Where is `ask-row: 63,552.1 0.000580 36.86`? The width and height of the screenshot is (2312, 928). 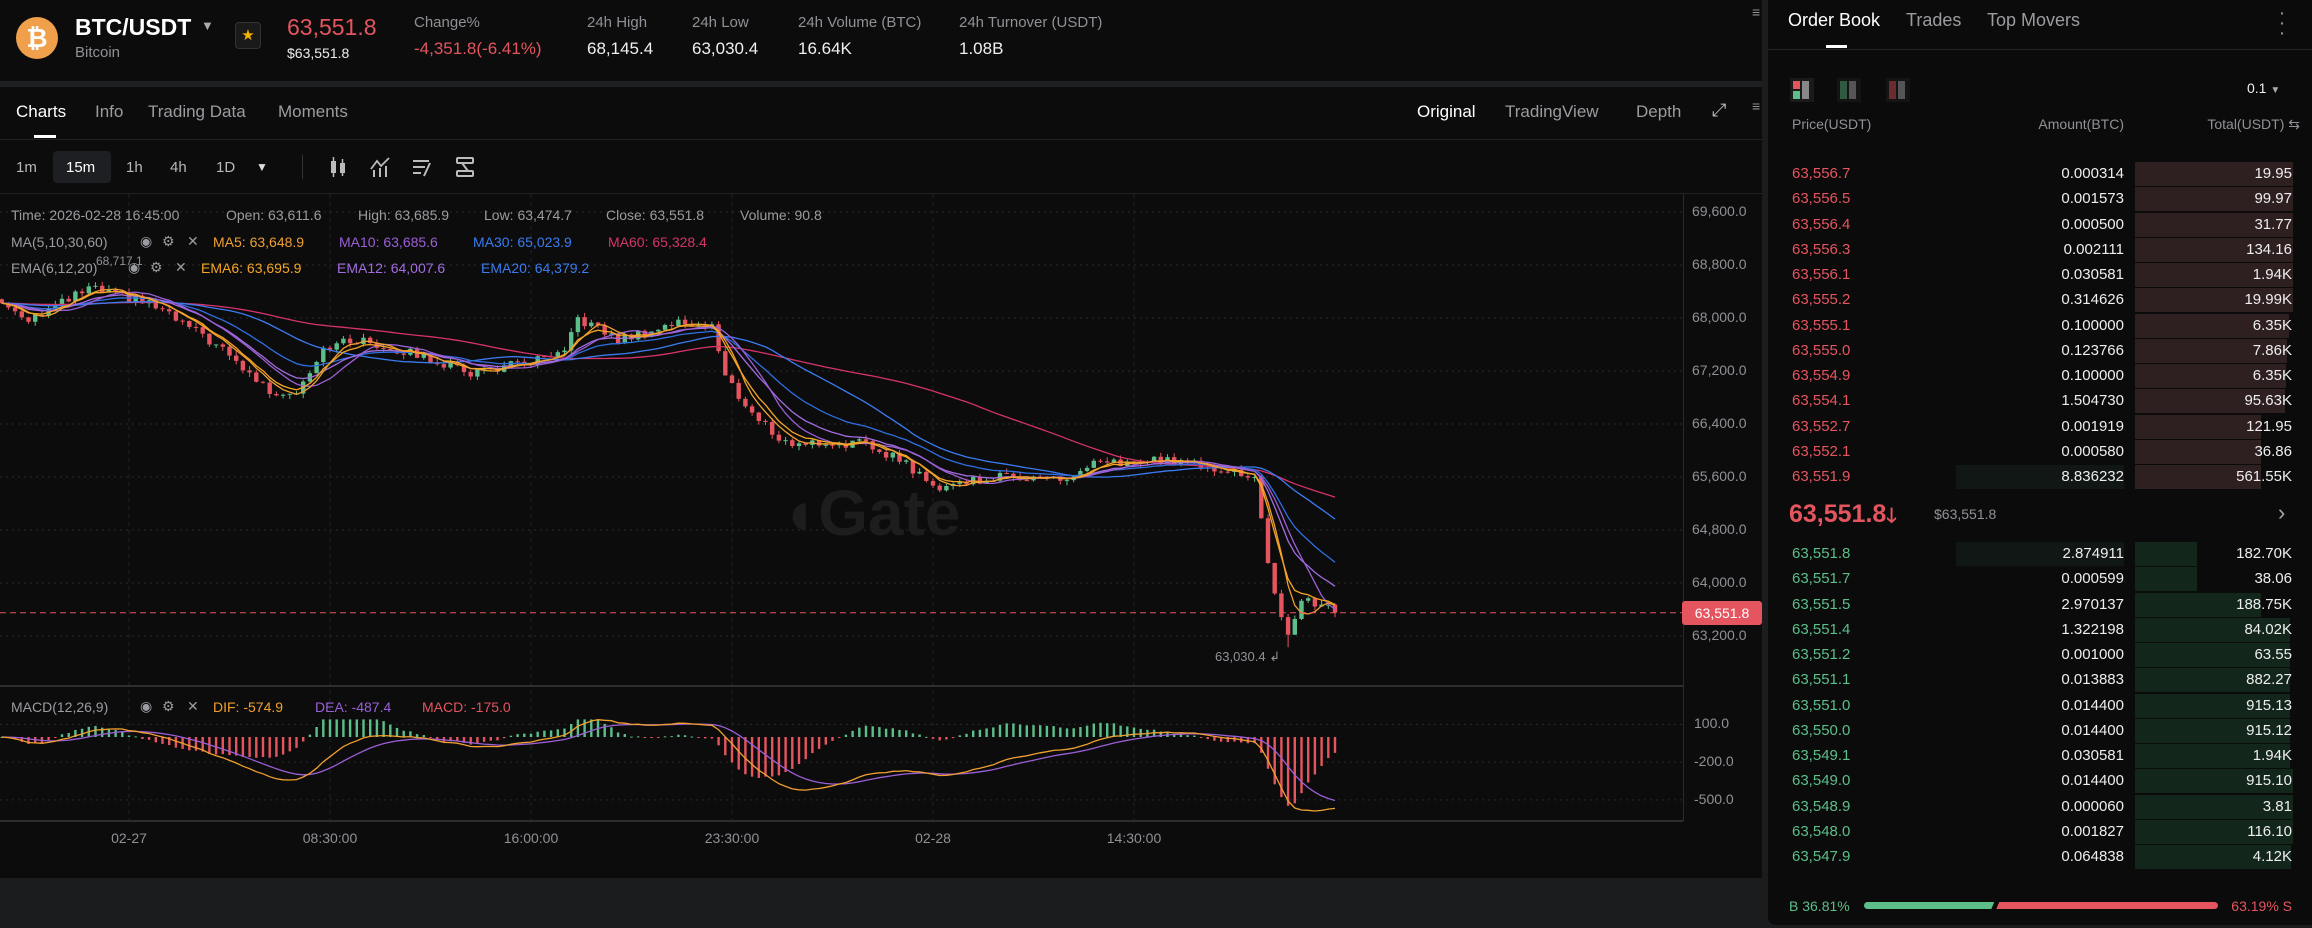
ask-row: 63,552.1 0.000580 36.86 is located at coordinates (2040, 451).